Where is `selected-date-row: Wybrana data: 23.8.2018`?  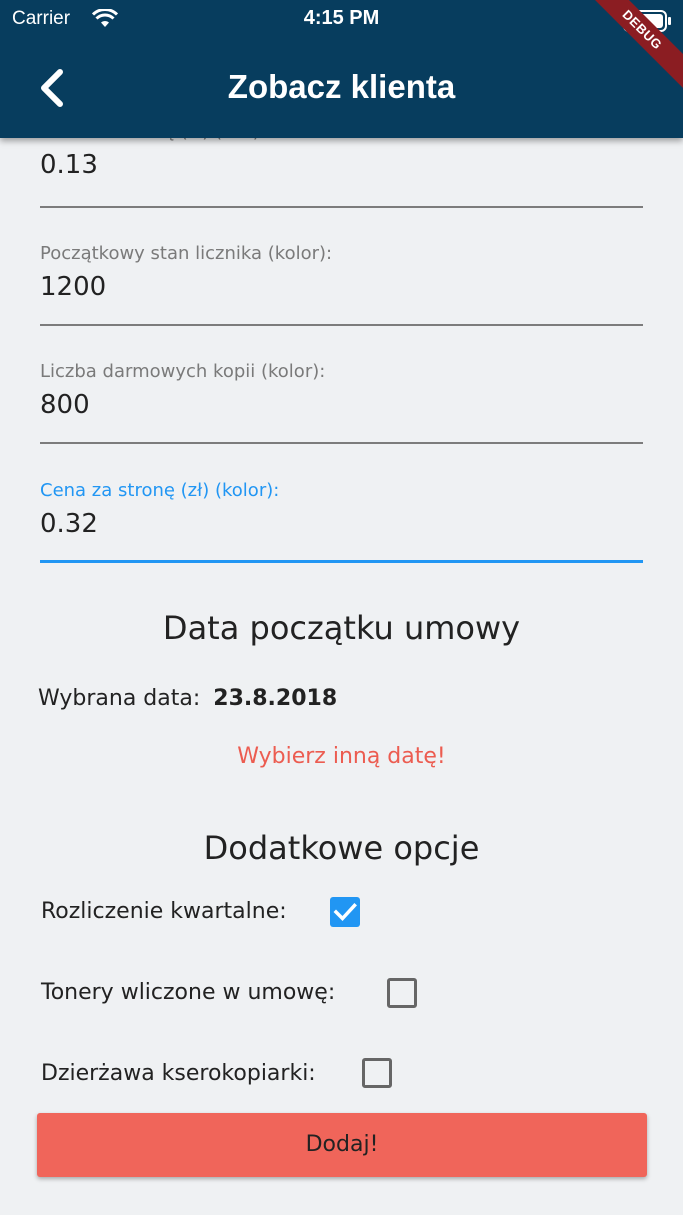
selected-date-row: Wybrana data: 23.8.2018 is located at coordinates (187, 698).